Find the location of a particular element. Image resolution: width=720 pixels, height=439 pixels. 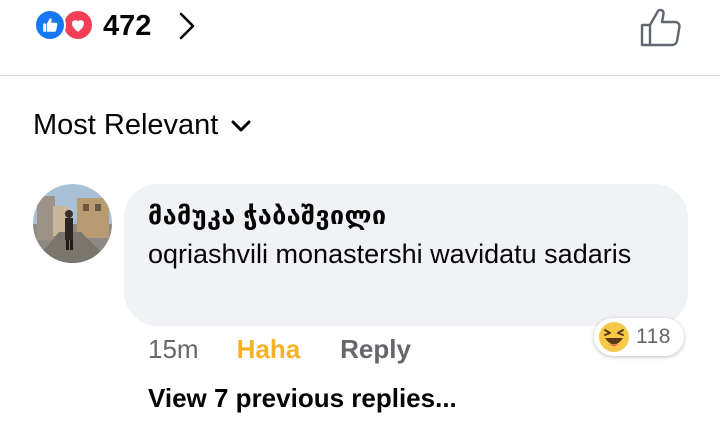

love-icon is located at coordinates (78, 25).